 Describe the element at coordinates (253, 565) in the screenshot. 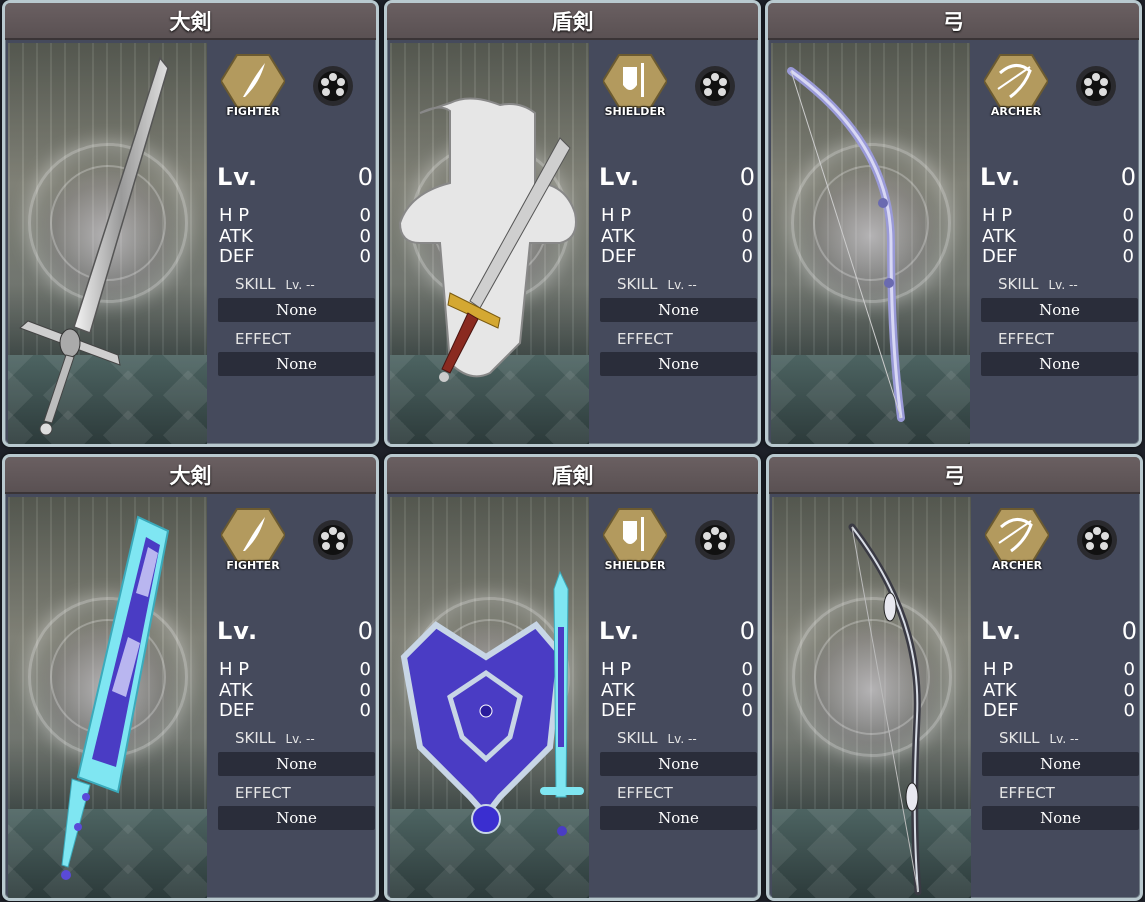

I see `class-label: FIGHTER` at that location.